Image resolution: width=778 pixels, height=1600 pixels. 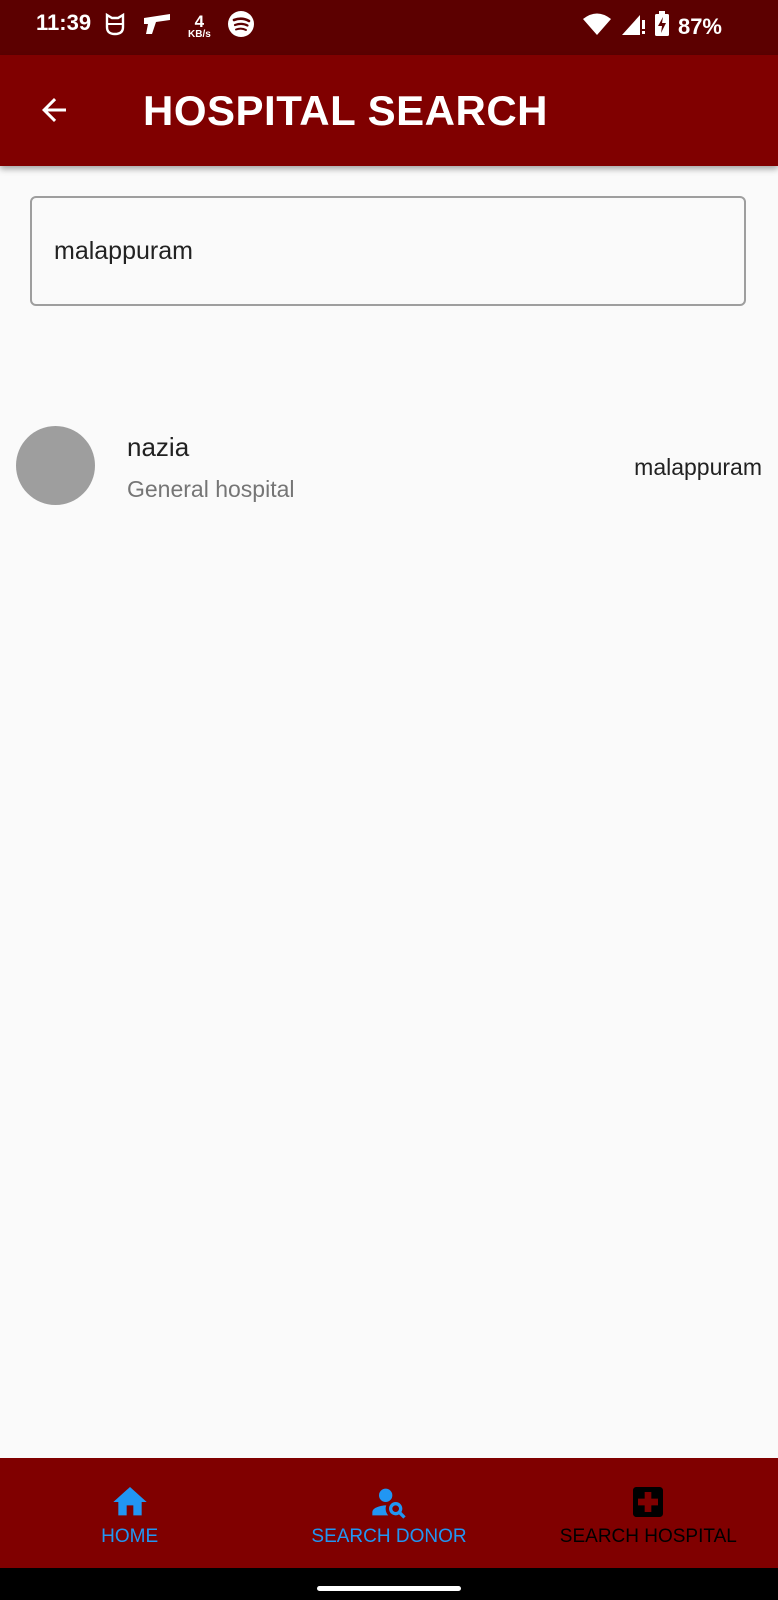 I want to click on nav-label-search-hospital: SEARCH HOSPITAL, so click(x=648, y=1536).